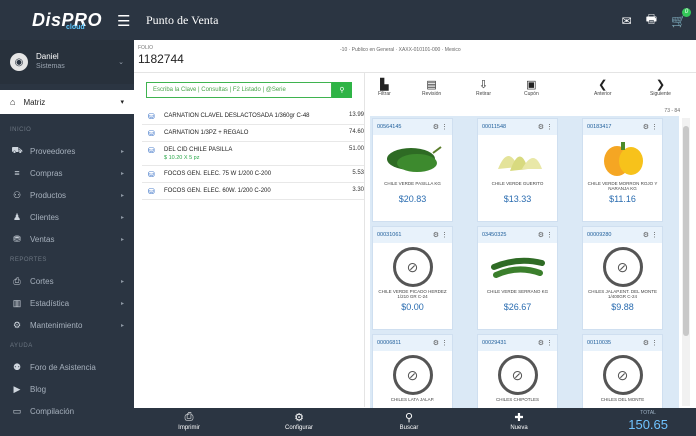 This screenshot has height=436, width=696. I want to click on sidebar-item-proveedores: ⛟ Proveedores ▸, so click(67, 151).